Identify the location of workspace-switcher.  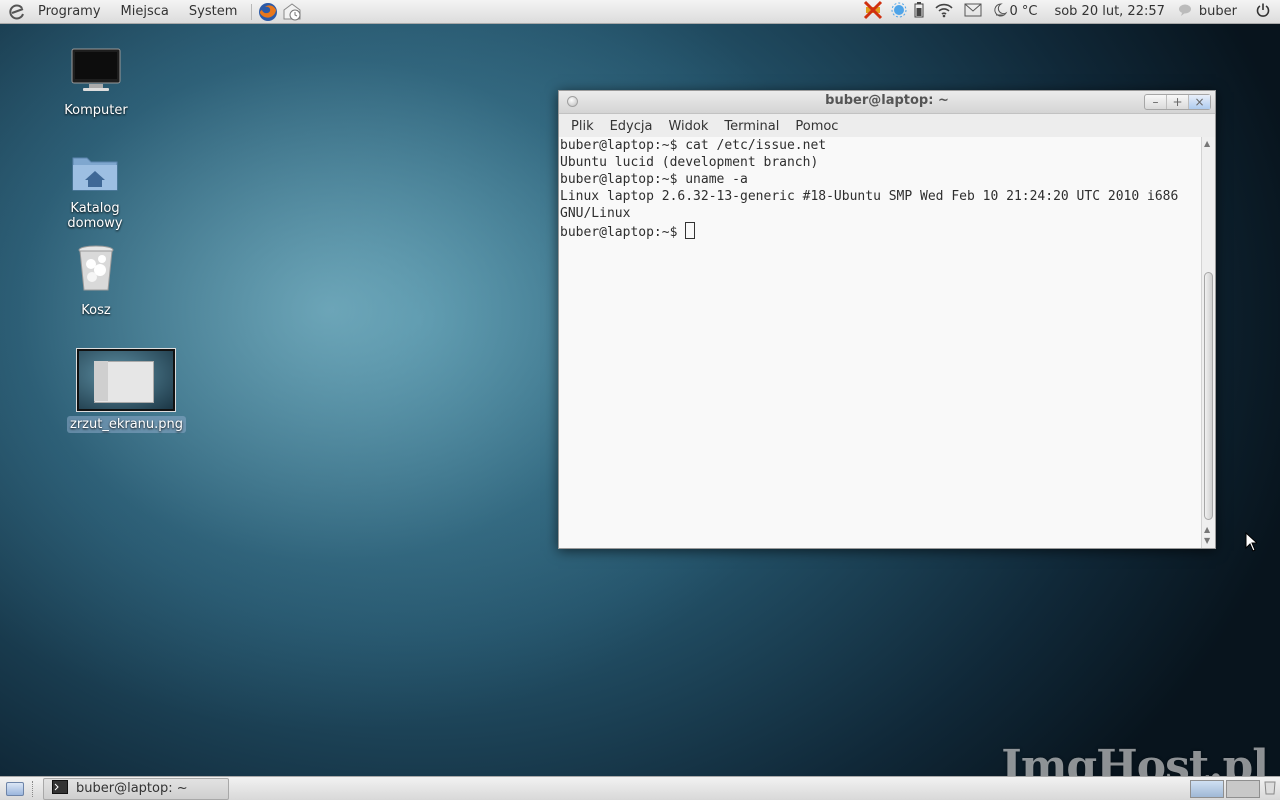
(1224, 788).